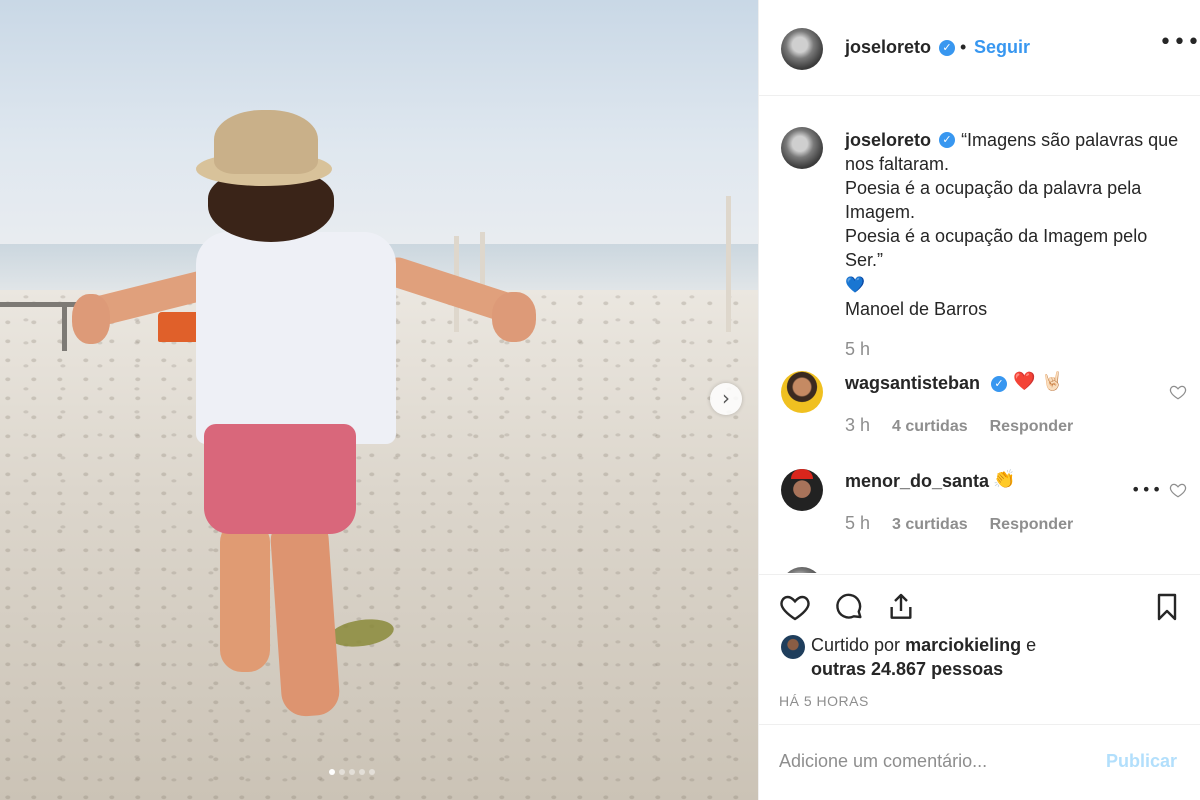  What do you see at coordinates (858, 523) in the screenshot?
I see `comment-time: 5 h` at bounding box center [858, 523].